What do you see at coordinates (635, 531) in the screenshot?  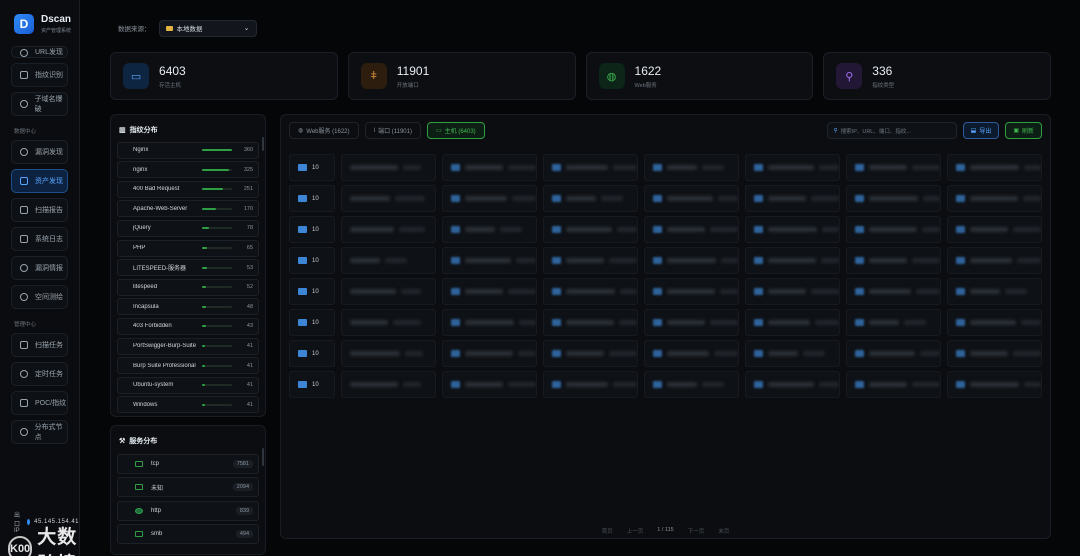 I see `pager-prev: 上一页` at bounding box center [635, 531].